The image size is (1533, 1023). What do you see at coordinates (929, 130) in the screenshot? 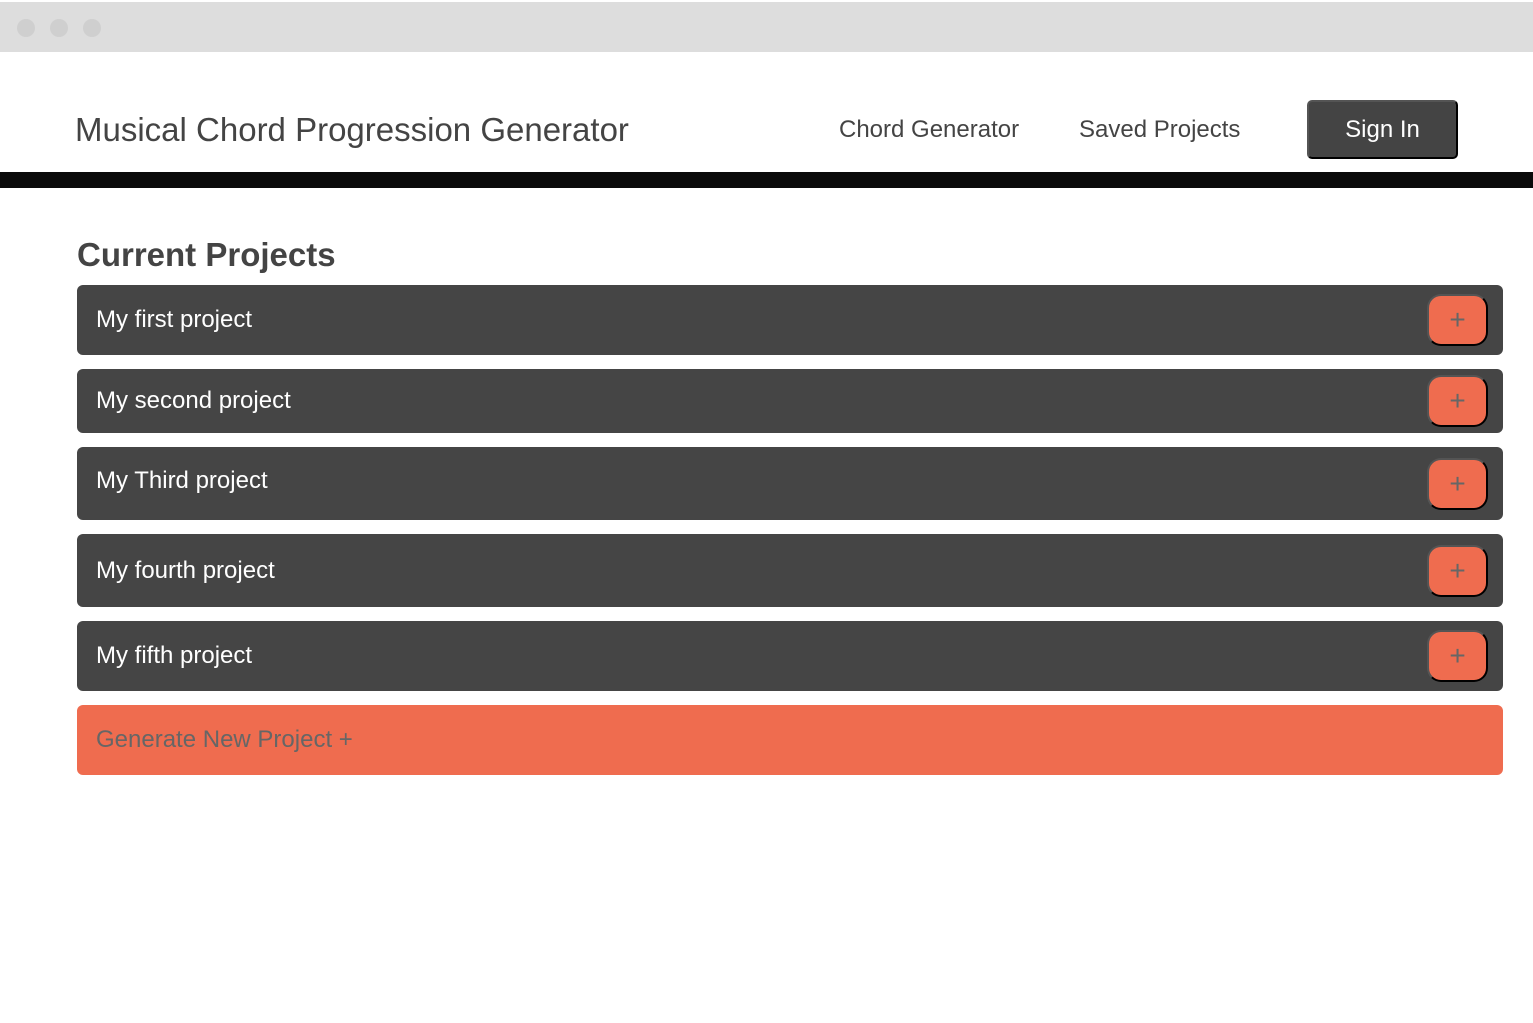
I see `nav-link-chord-generator: Chord Generator` at bounding box center [929, 130].